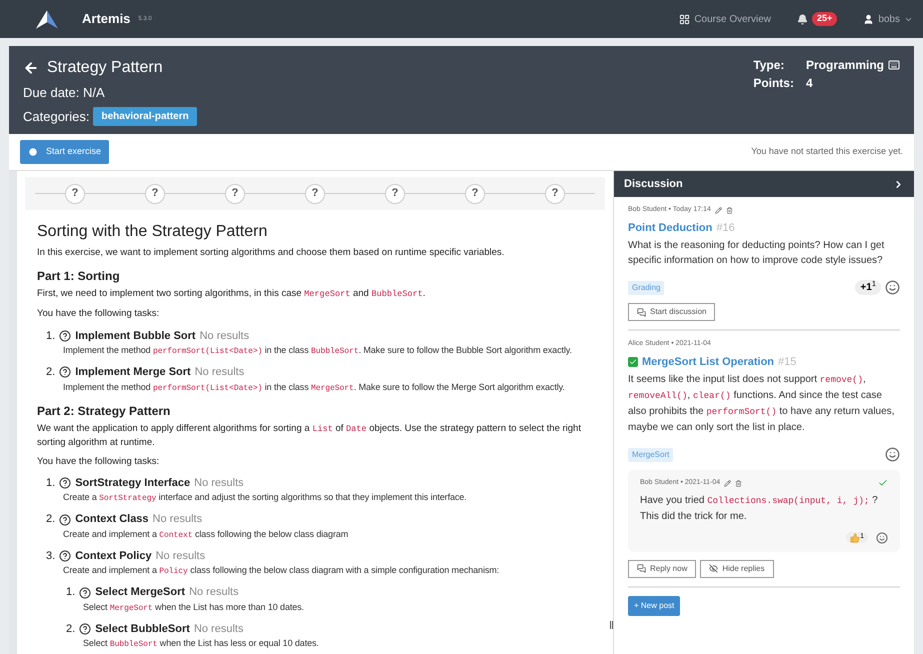 This screenshot has width=923, height=654. I want to click on task-name: Implement Merge Sort, so click(133, 372).